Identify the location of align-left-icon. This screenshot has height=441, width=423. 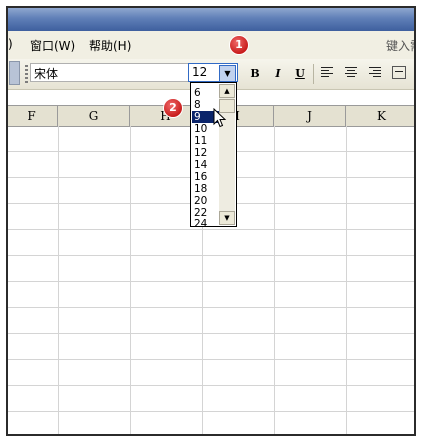
(327, 73).